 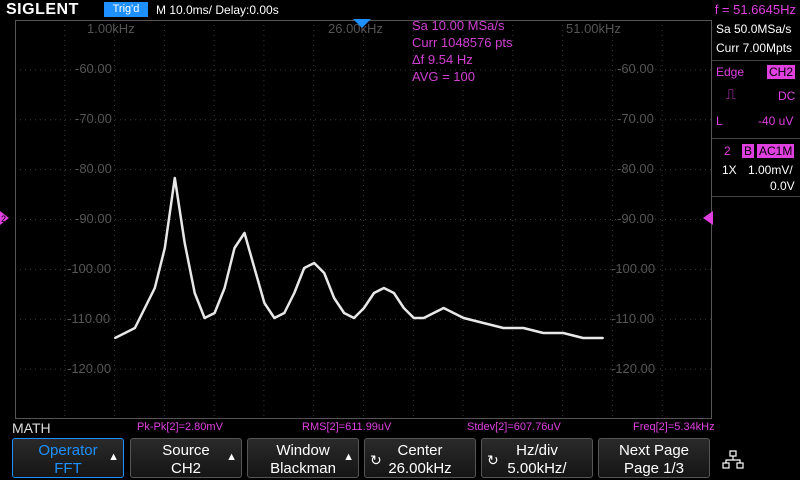 I want to click on softkey-title: Operator, so click(x=68, y=450).